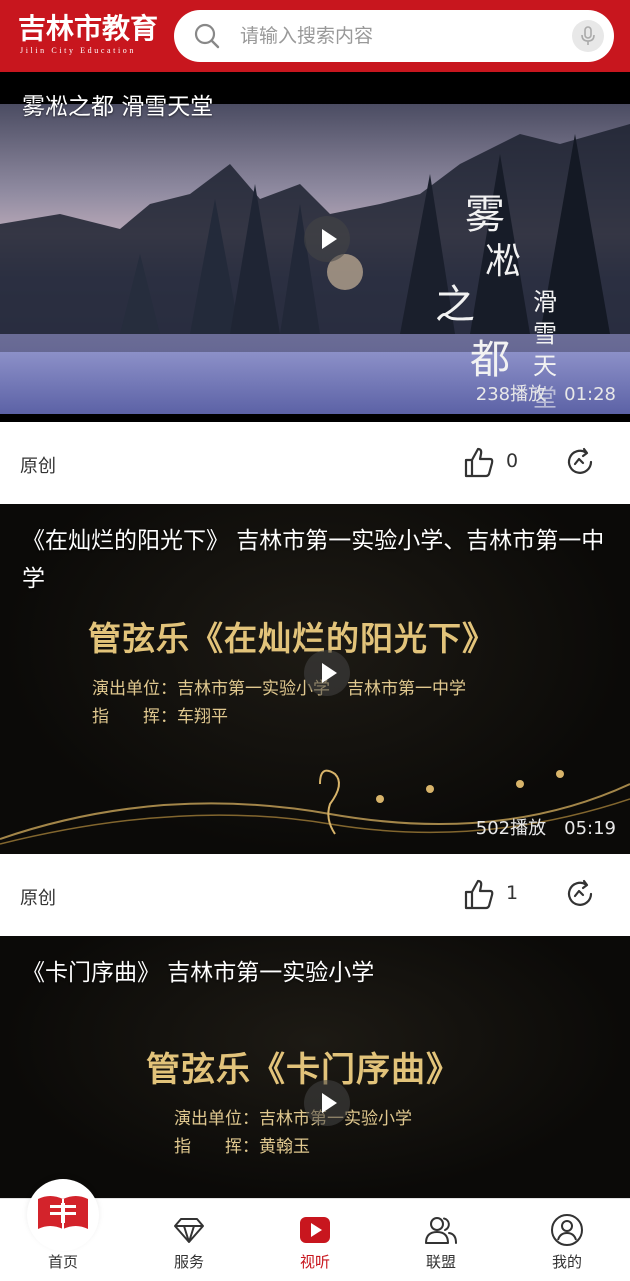  I want to click on tab-media: 视听, so click(315, 1240).